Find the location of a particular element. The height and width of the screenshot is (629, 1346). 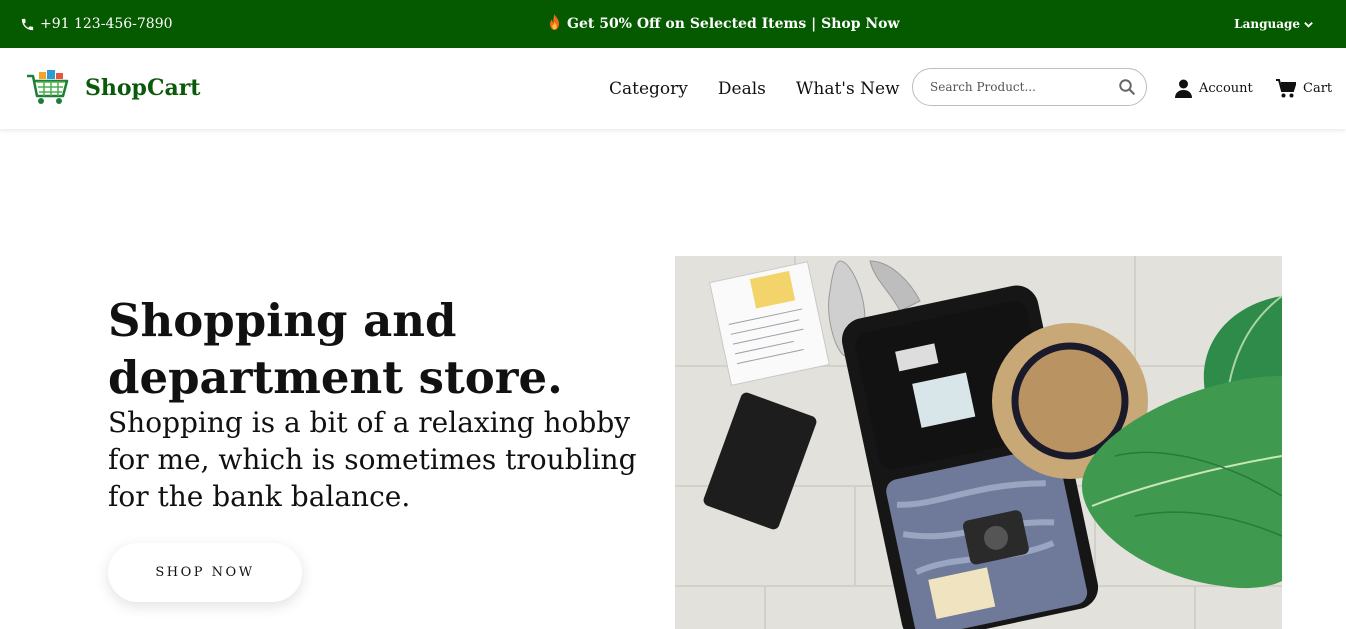

chevron-down-icon is located at coordinates (1308, 24).